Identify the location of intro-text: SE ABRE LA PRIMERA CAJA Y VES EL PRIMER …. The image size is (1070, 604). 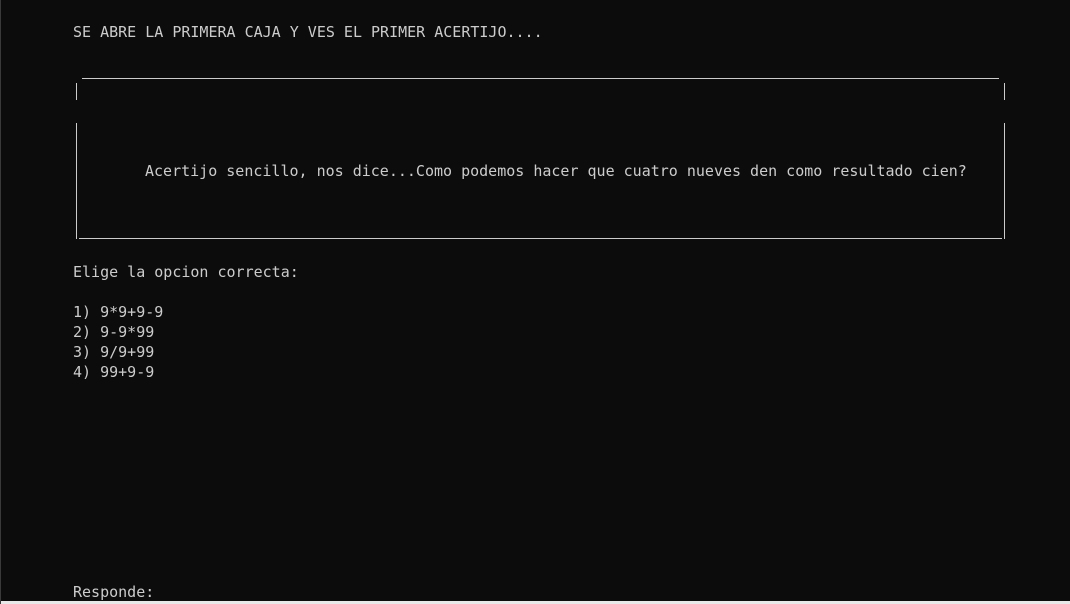
(308, 32).